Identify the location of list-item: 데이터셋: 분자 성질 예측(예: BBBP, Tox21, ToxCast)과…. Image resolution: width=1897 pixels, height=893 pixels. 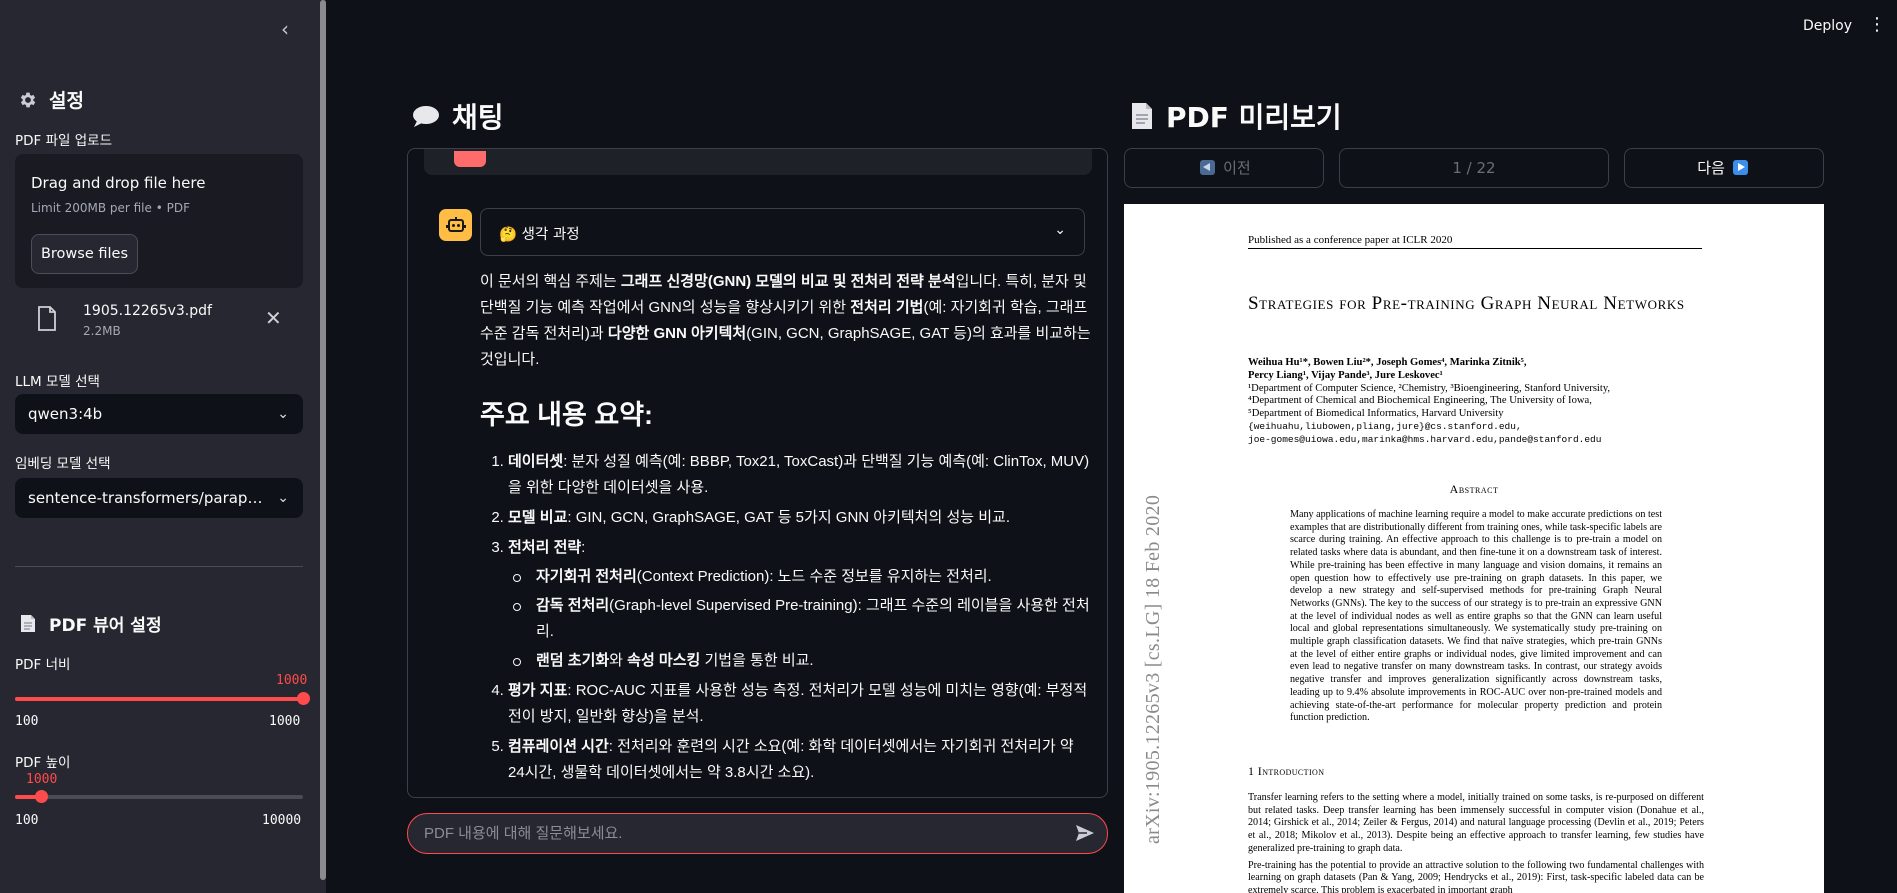
(800, 475).